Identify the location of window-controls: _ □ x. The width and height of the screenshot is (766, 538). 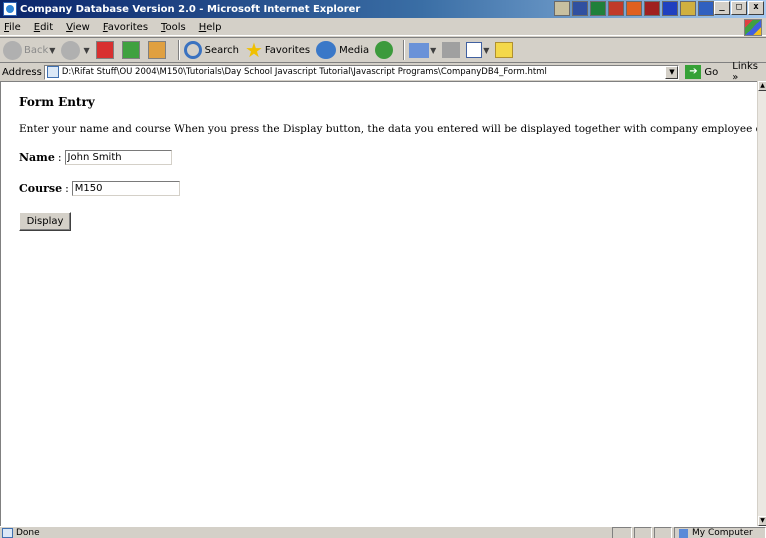
(739, 8).